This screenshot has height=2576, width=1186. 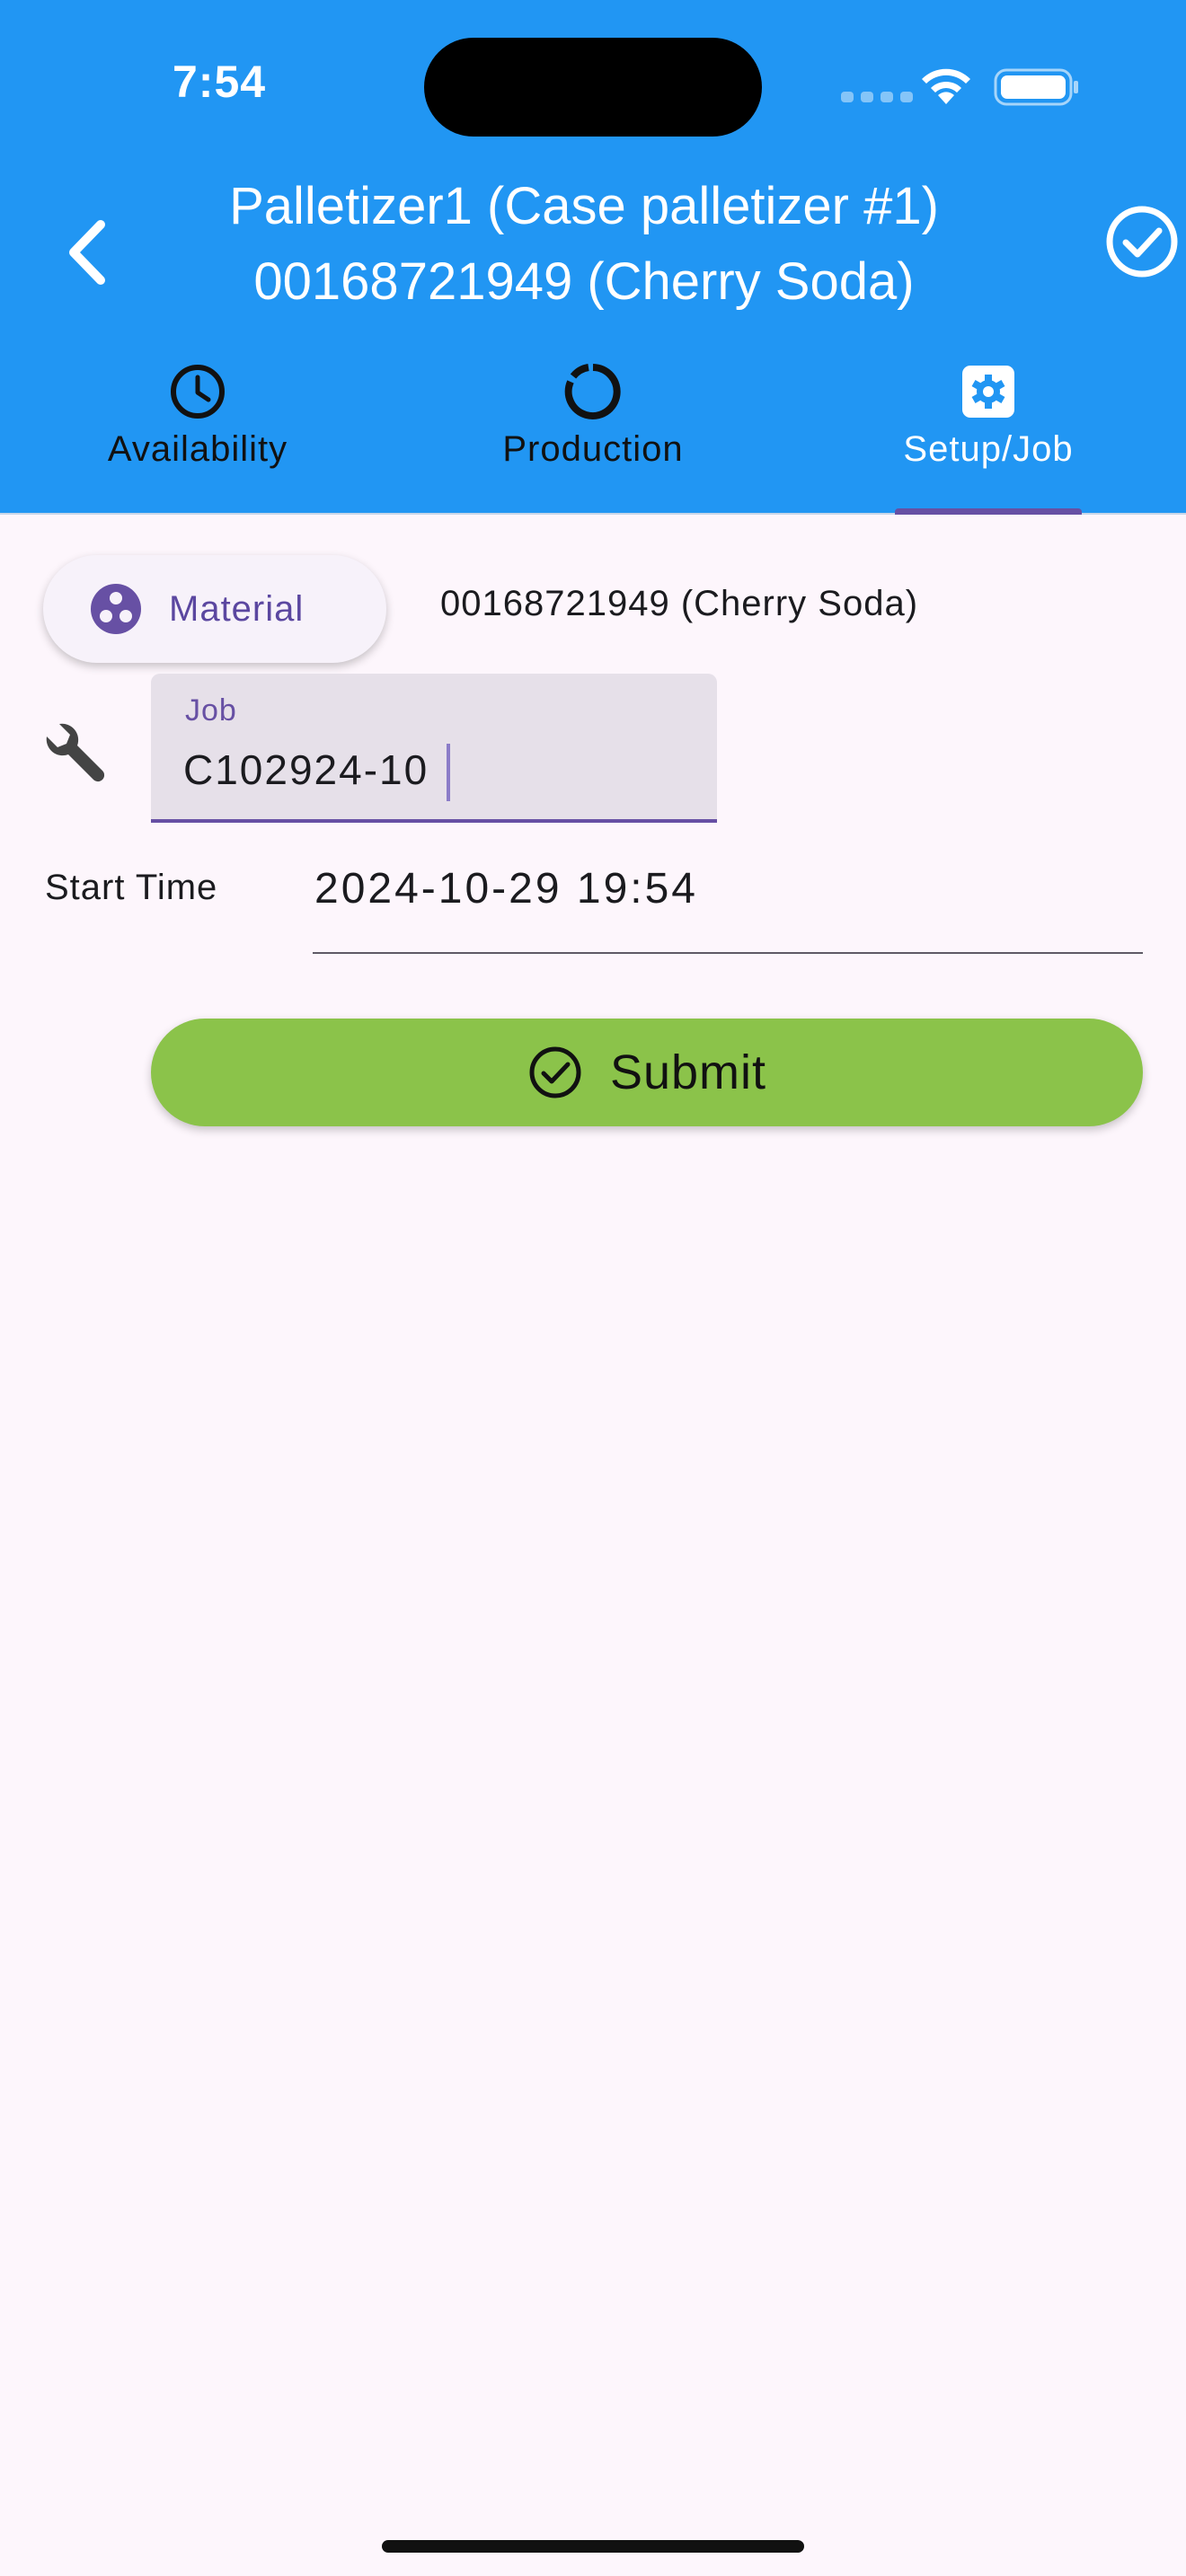 I want to click on tab-setup-job: Setup/Job, so click(x=988, y=432).